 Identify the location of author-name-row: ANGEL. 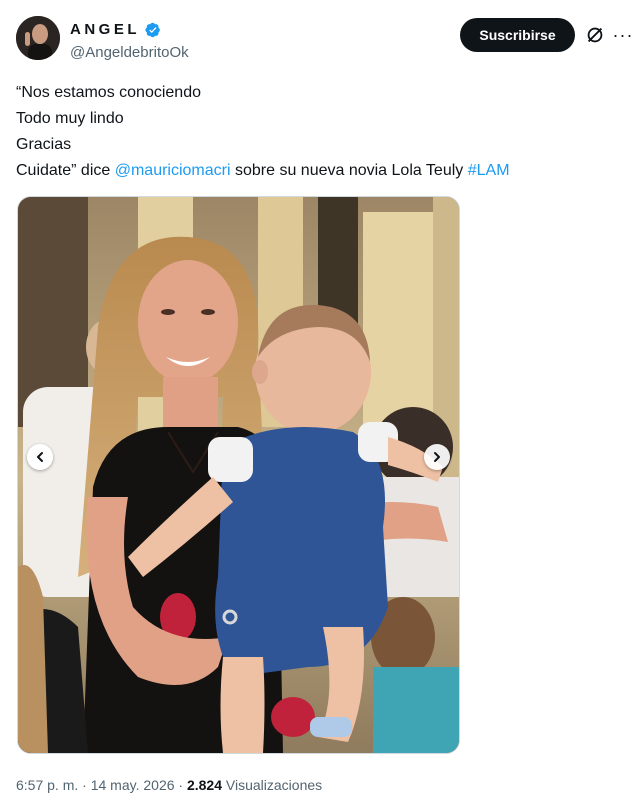
(115, 29).